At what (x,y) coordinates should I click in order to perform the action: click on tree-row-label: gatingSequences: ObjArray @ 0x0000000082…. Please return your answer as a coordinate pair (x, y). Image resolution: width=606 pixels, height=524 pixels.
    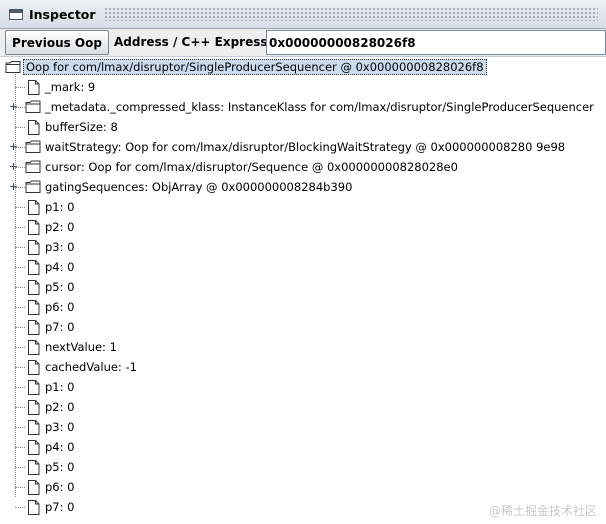
    Looking at the image, I should click on (199, 187).